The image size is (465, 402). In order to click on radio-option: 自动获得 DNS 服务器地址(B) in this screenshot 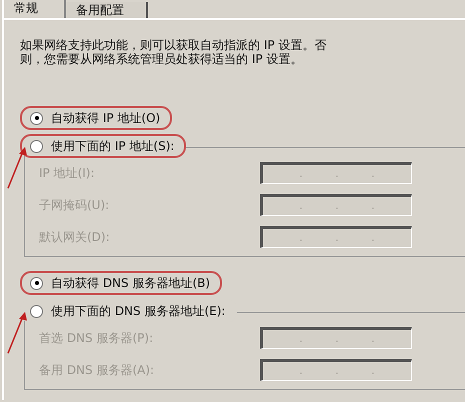, I will do `click(121, 283)`.